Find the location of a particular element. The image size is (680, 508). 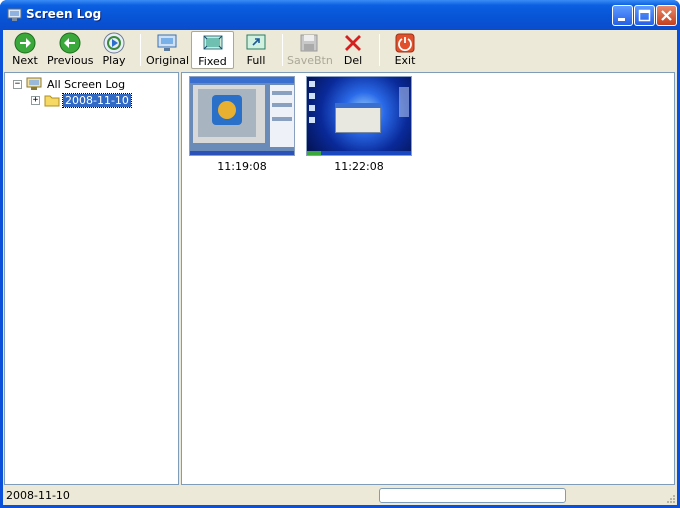

tree-item-date: + 2008-11-10 is located at coordinates (81, 100).